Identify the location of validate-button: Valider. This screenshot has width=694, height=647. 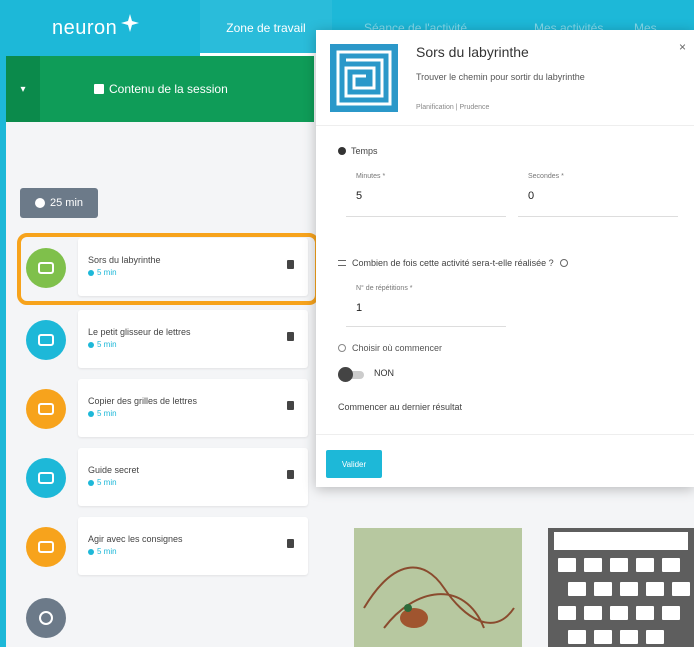
(354, 464).